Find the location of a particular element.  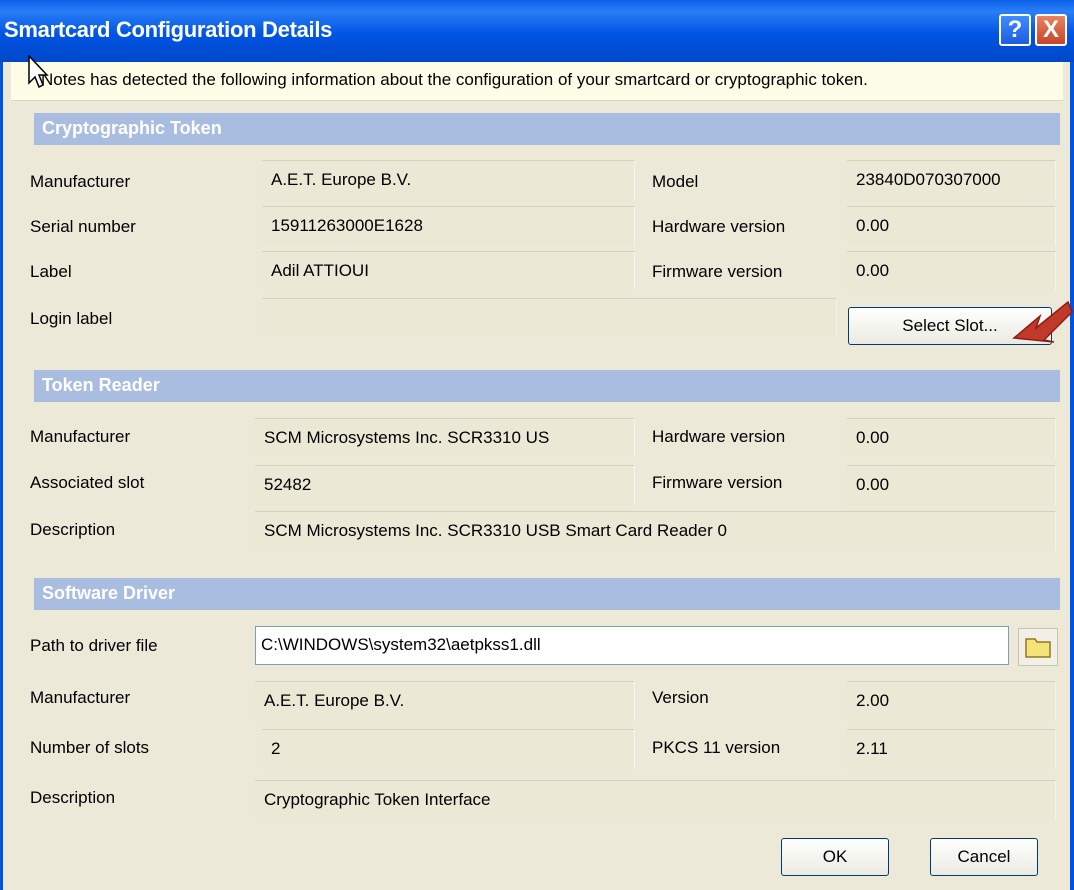

reader-description-label: Description is located at coordinates (73, 529).